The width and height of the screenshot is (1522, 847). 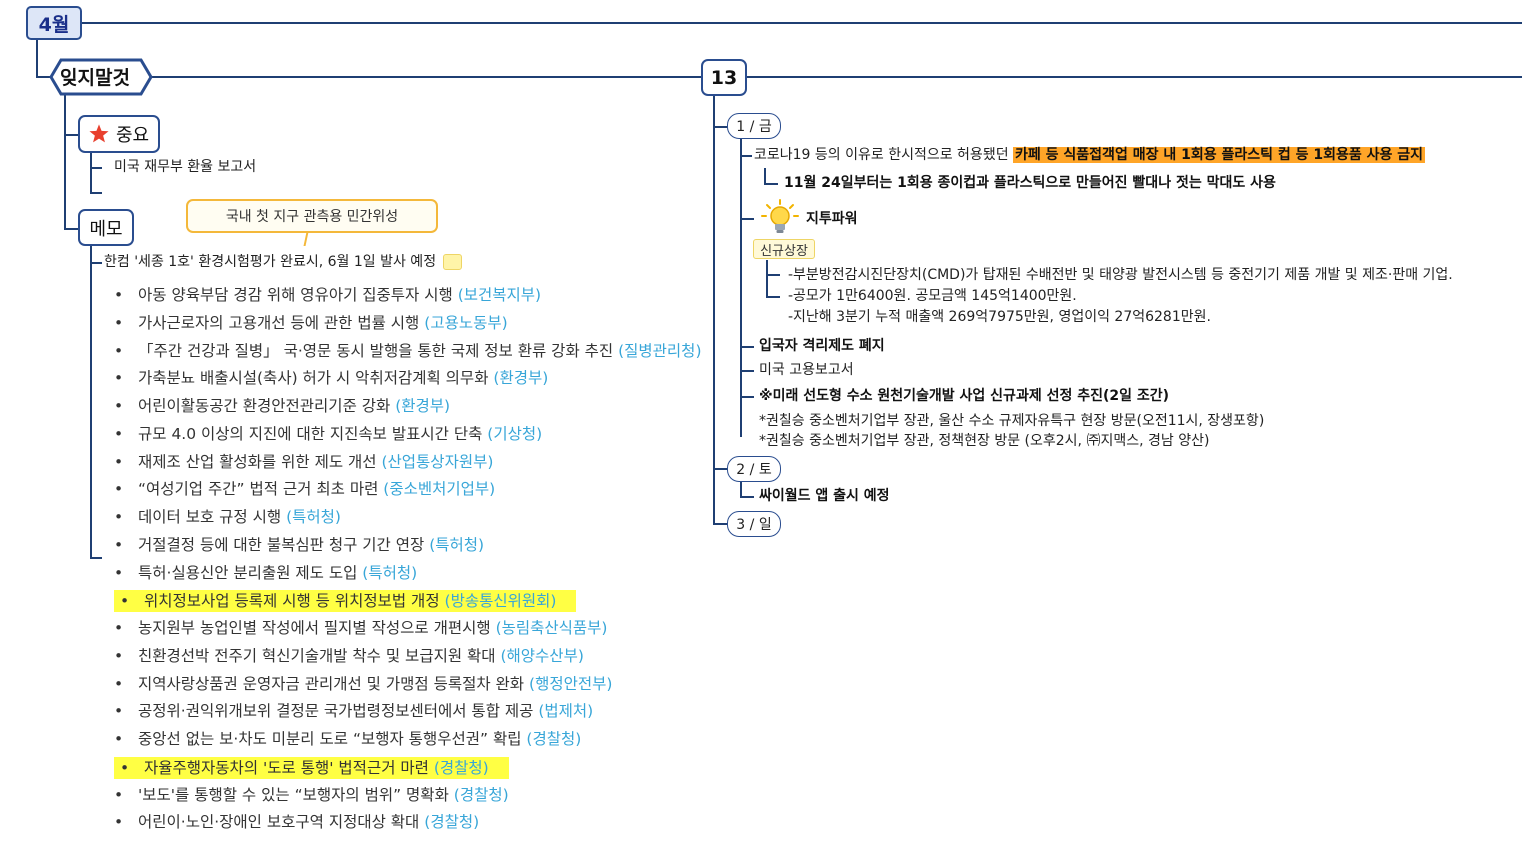 I want to click on bullet-agency: (질병관리청), so click(x=660, y=350).